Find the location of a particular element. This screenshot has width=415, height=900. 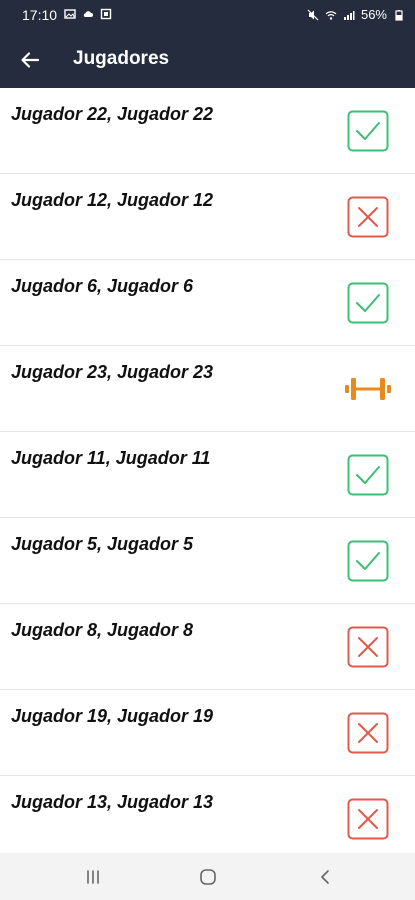

player-name: Jugador 11, Jugador 11 is located at coordinates (111, 458).